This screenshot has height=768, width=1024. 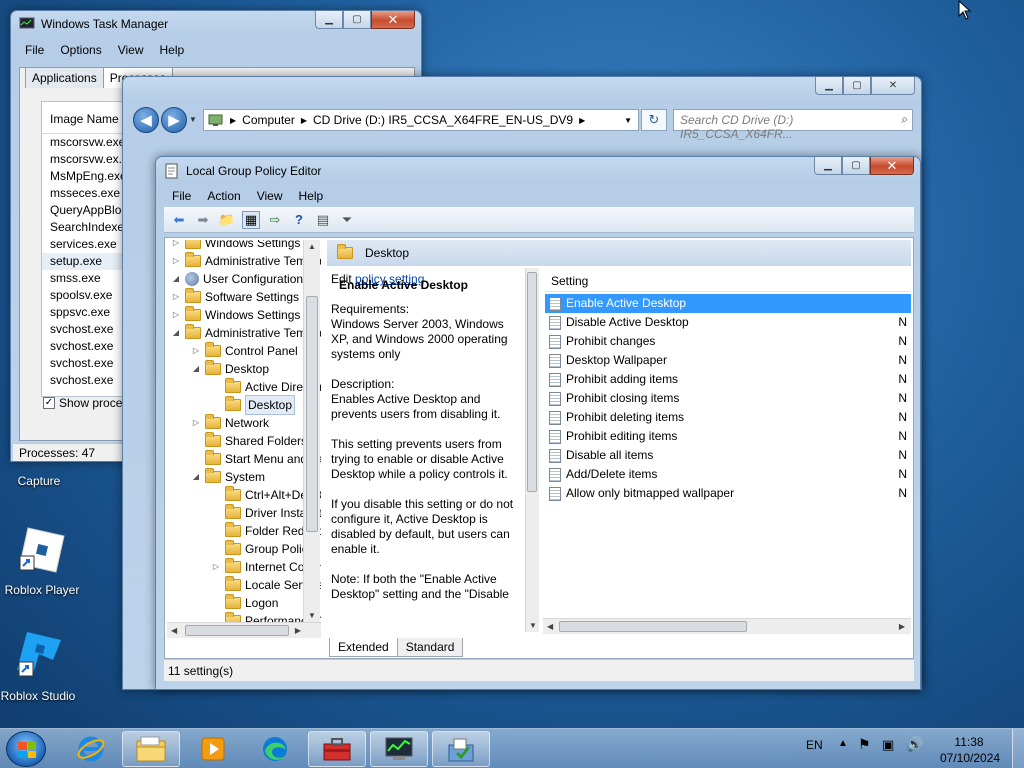 What do you see at coordinates (843, 743) in the screenshot?
I see `show-hidden-icons: ▲` at bounding box center [843, 743].